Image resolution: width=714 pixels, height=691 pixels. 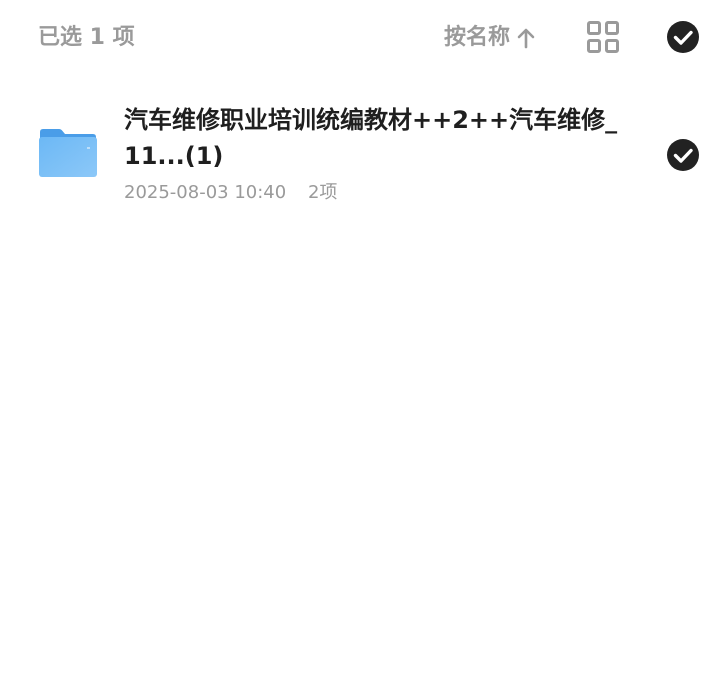 What do you see at coordinates (357, 38) in the screenshot?
I see `selection-header: 已选 1 项 按名称` at bounding box center [357, 38].